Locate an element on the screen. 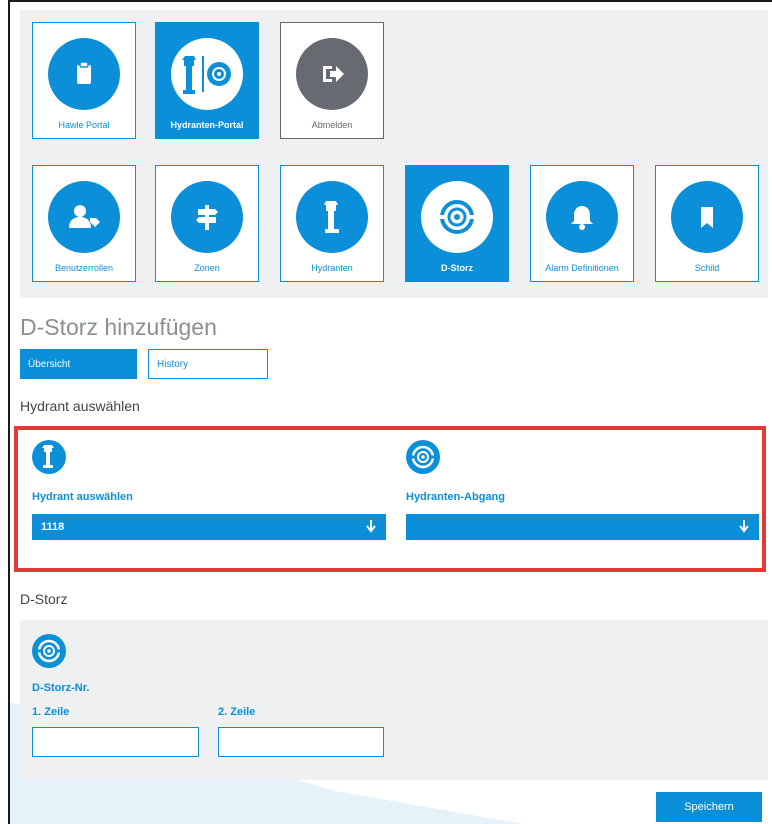 Image resolution: width=772 pixels, height=824 pixels. tile-label: Benutzerrollen is located at coordinates (84, 268).